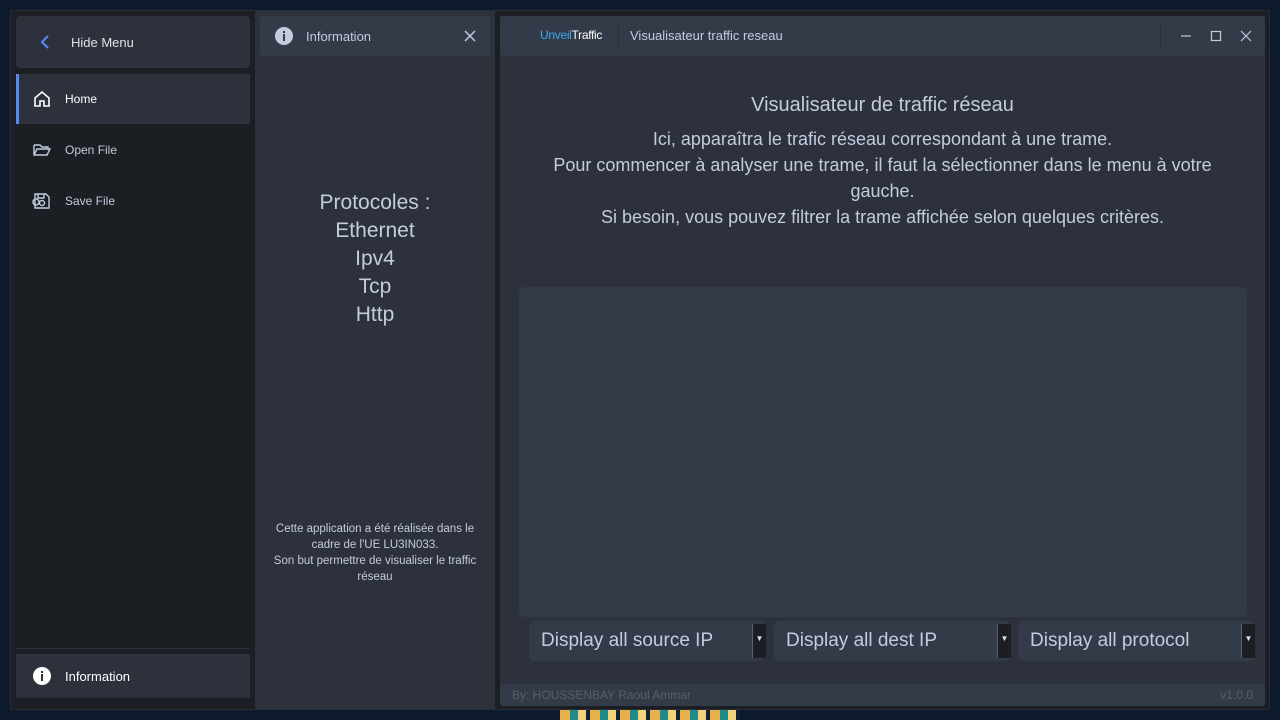  Describe the element at coordinates (133, 201) in the screenshot. I see `menu-item-save-file: Save File` at that location.